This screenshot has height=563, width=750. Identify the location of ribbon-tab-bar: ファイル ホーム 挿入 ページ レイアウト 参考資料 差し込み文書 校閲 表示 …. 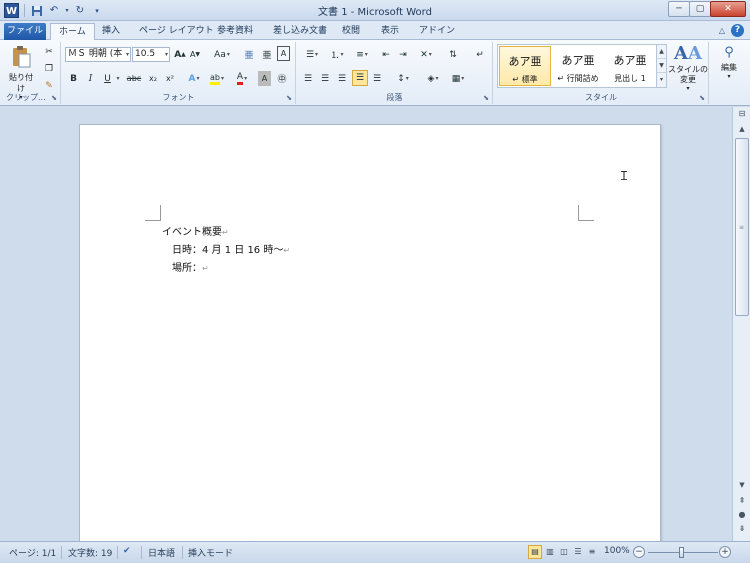
(375, 31).